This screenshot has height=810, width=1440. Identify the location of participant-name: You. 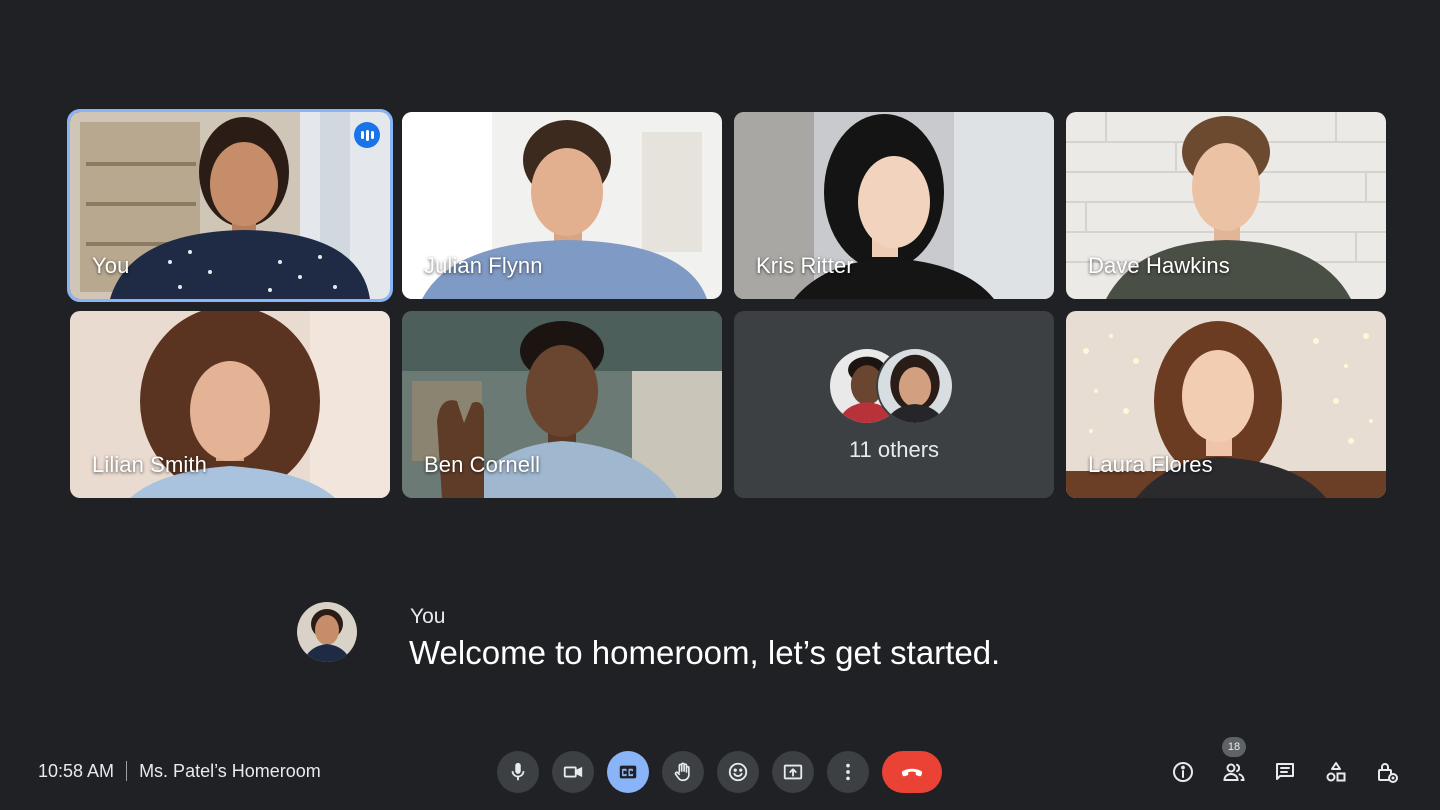
(111, 265).